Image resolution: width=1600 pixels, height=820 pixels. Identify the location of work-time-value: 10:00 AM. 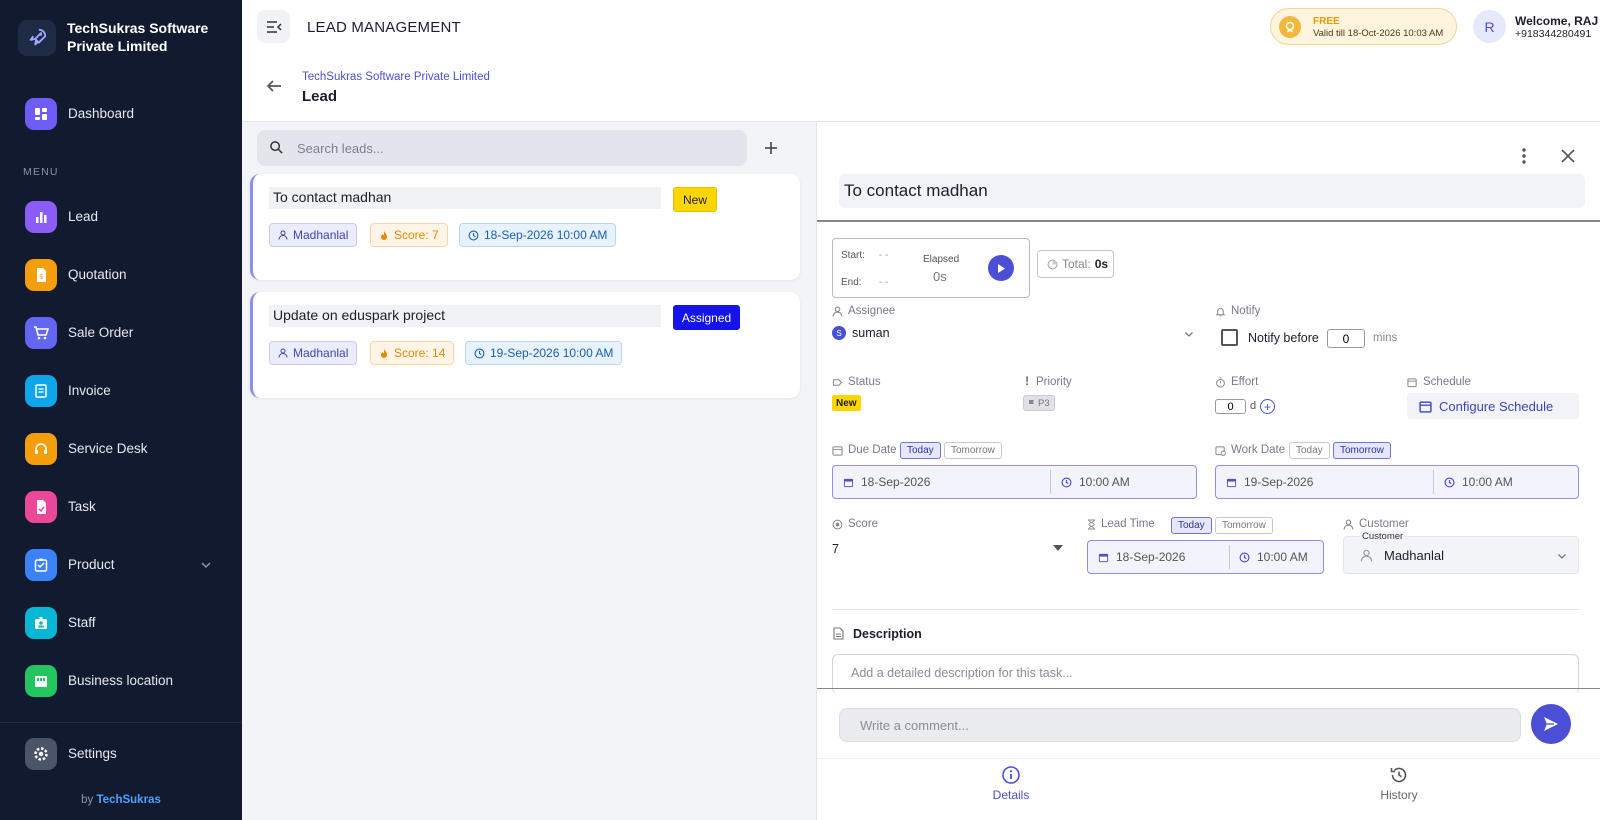
(1487, 482).